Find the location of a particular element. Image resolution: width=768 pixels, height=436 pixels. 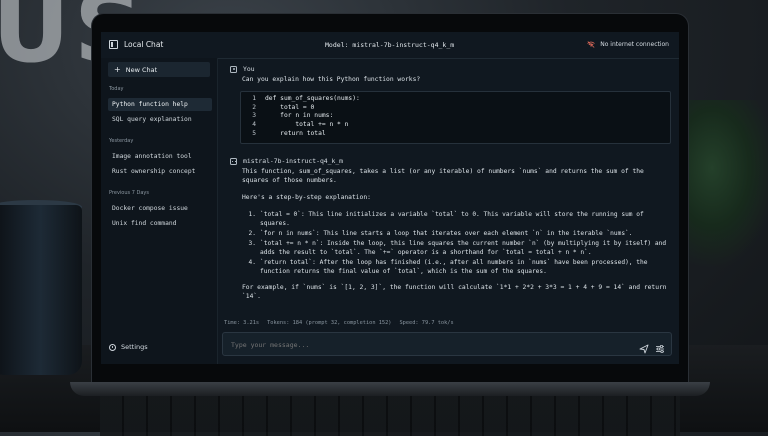

stat-speed: Speed: 79.7 tok/s is located at coordinates (426, 323).